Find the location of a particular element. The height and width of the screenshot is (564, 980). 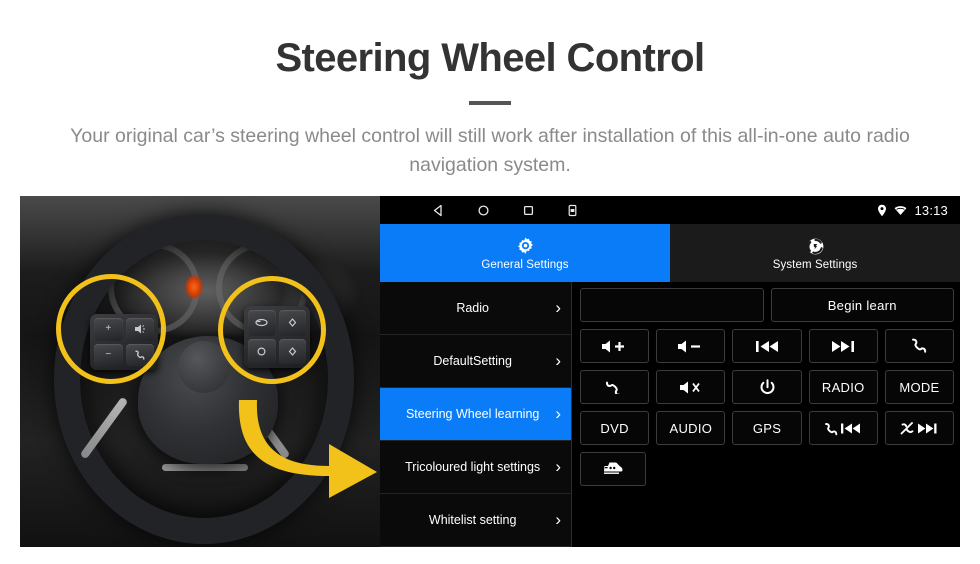

tab-system-settings: System Settings is located at coordinates (815, 253).